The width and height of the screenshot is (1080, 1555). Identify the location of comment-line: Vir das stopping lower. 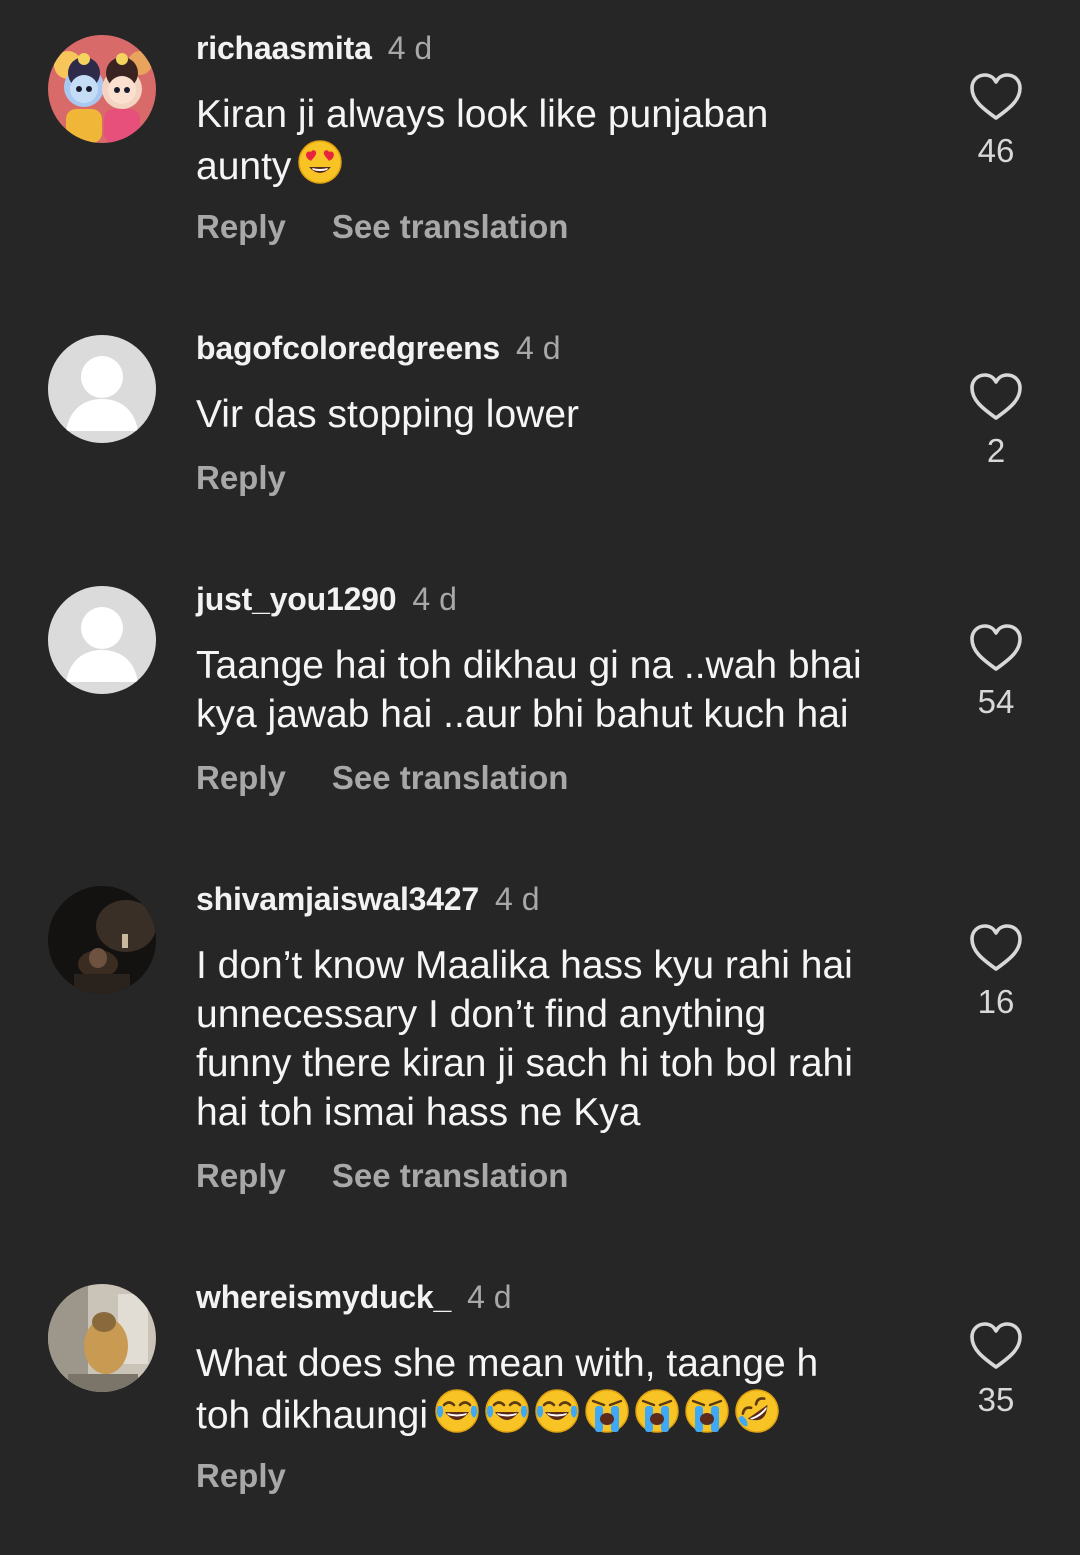
(387, 414).